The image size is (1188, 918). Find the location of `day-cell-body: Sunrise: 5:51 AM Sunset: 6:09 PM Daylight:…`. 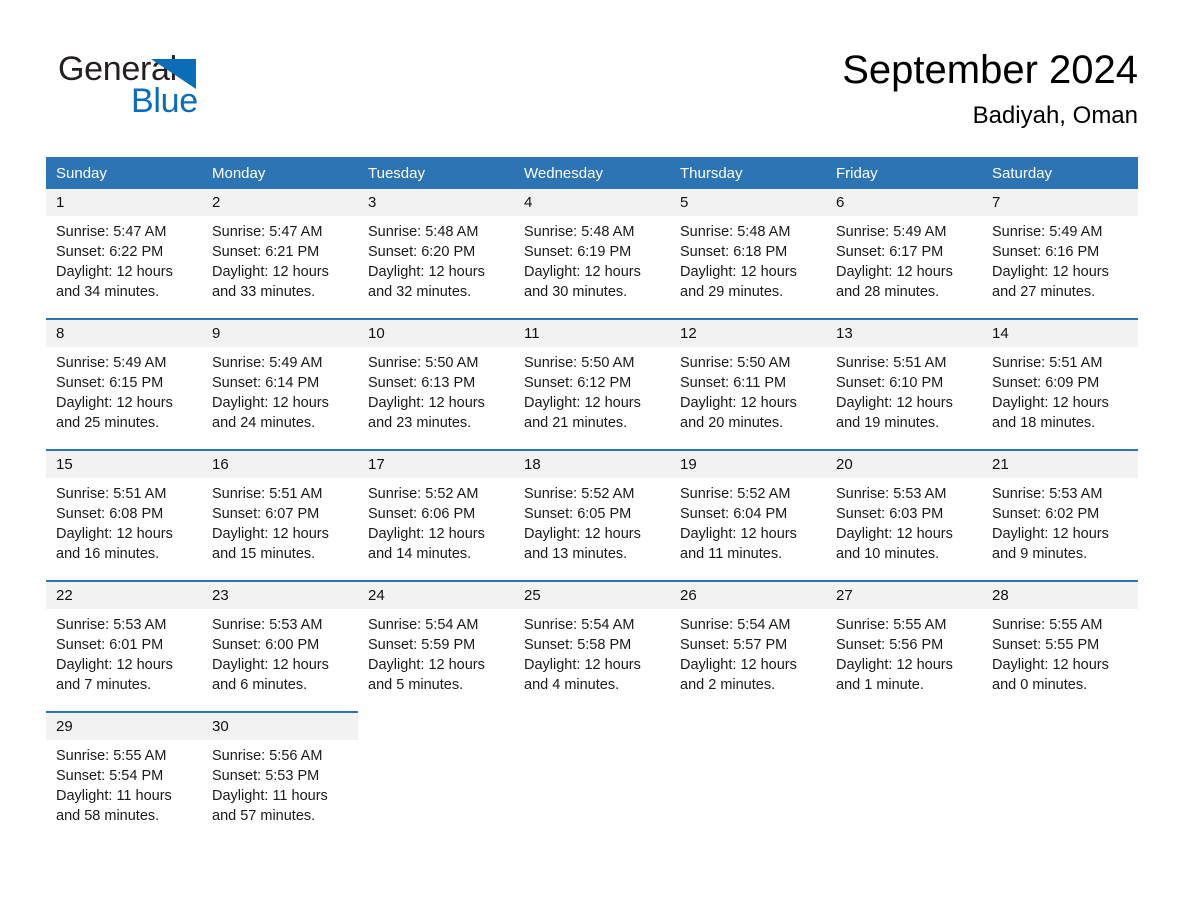

day-cell-body: Sunrise: 5:51 AM Sunset: 6:09 PM Daylight:… is located at coordinates (1060, 398).